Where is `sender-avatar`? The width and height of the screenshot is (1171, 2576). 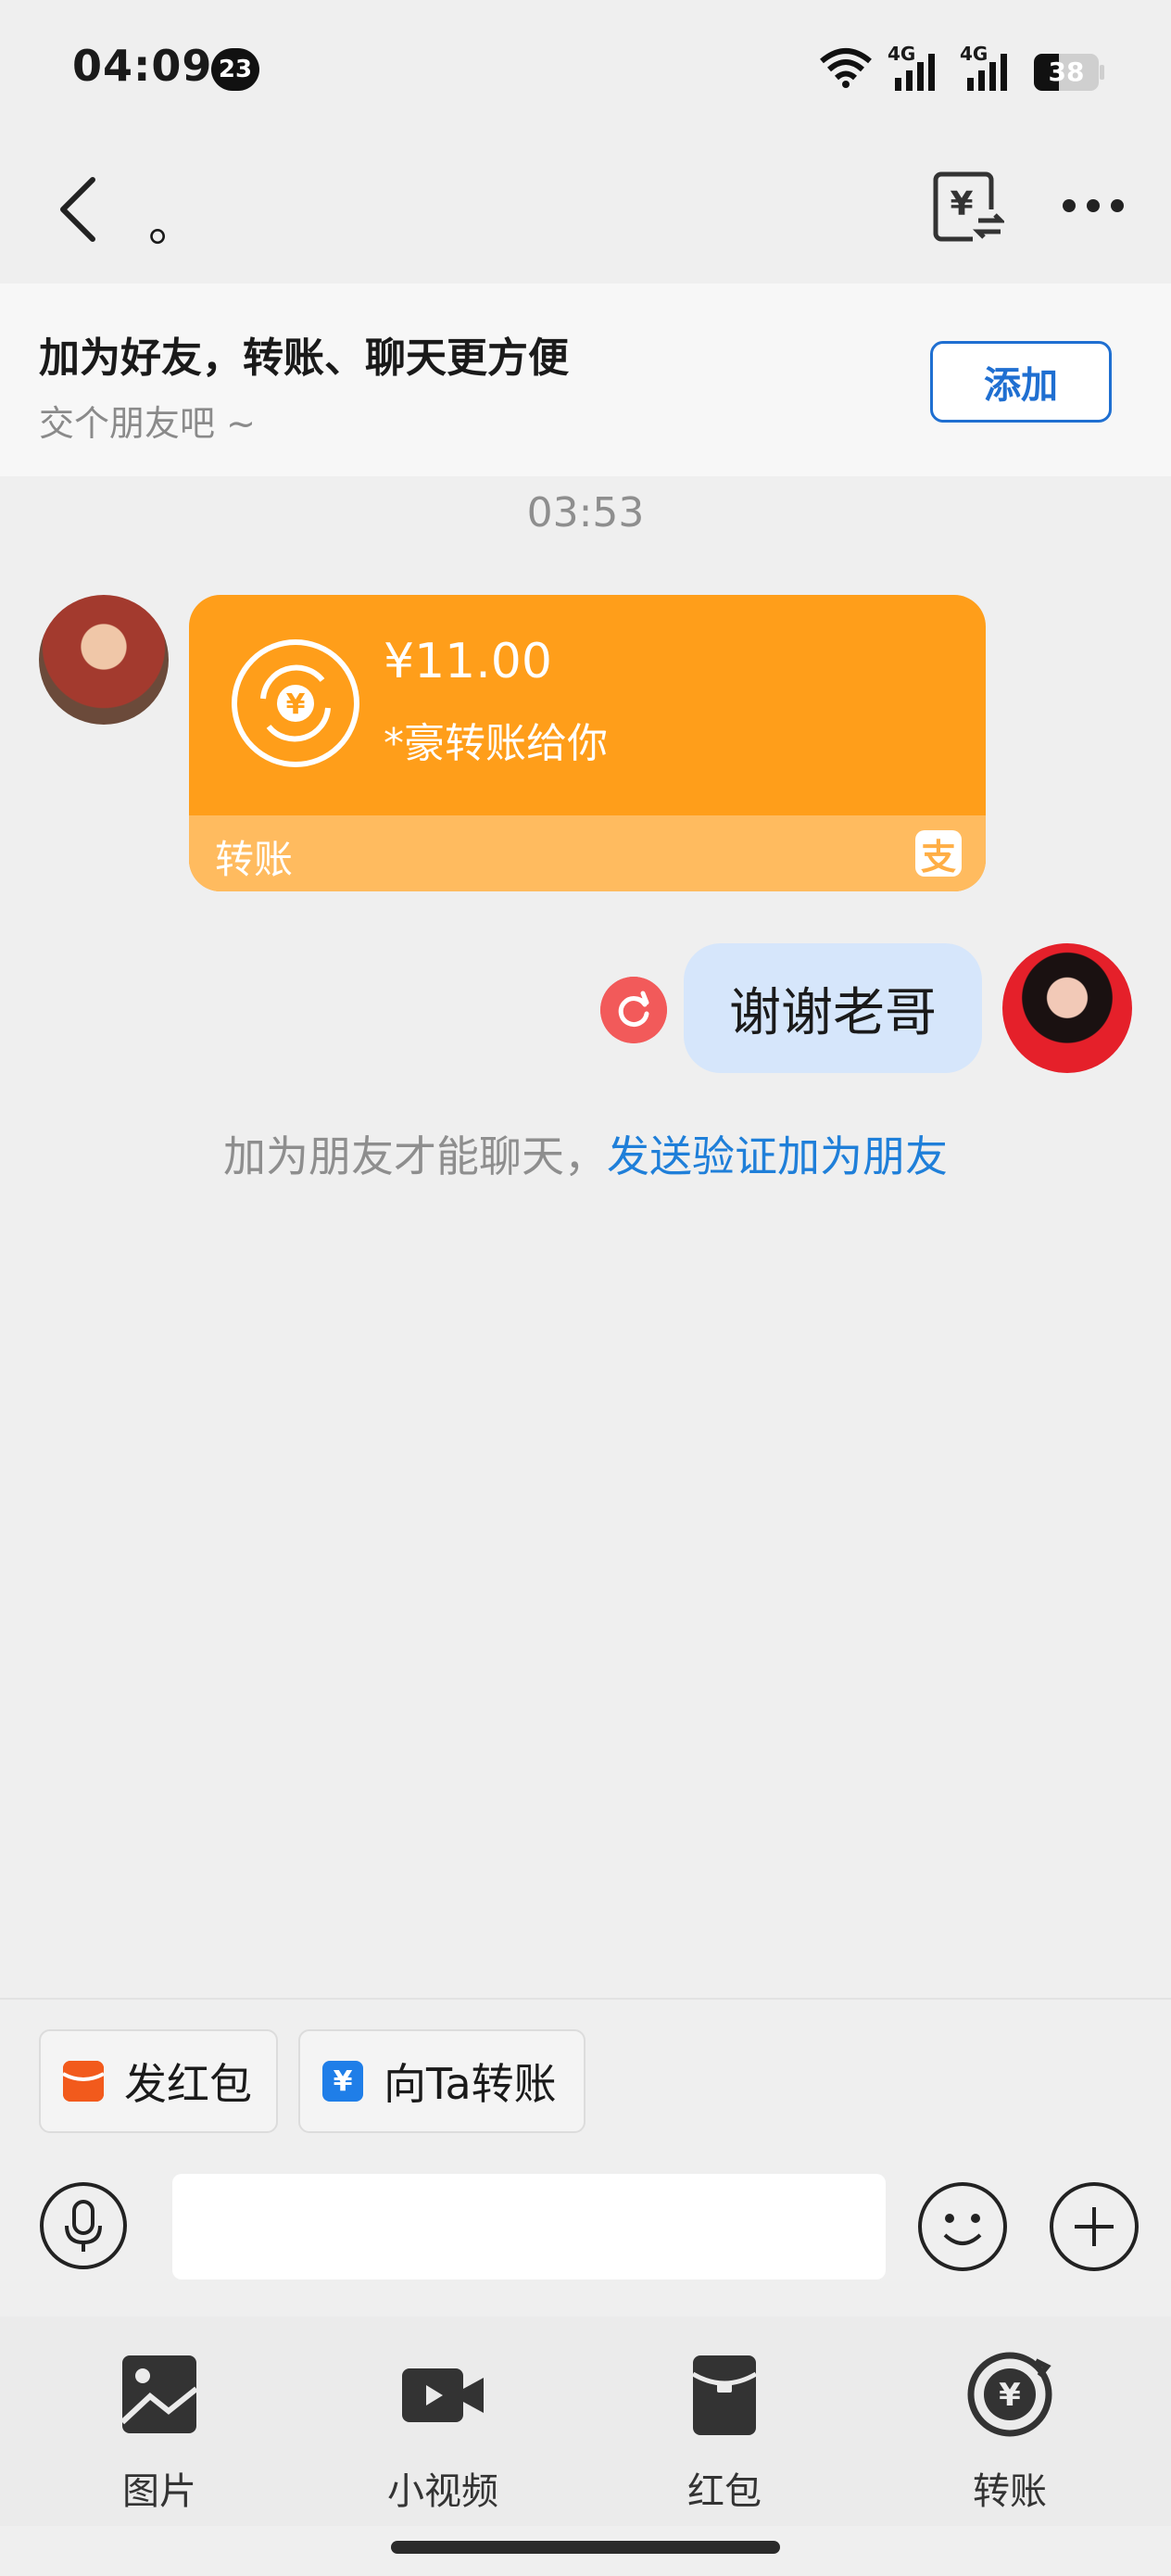
sender-avatar is located at coordinates (104, 660).